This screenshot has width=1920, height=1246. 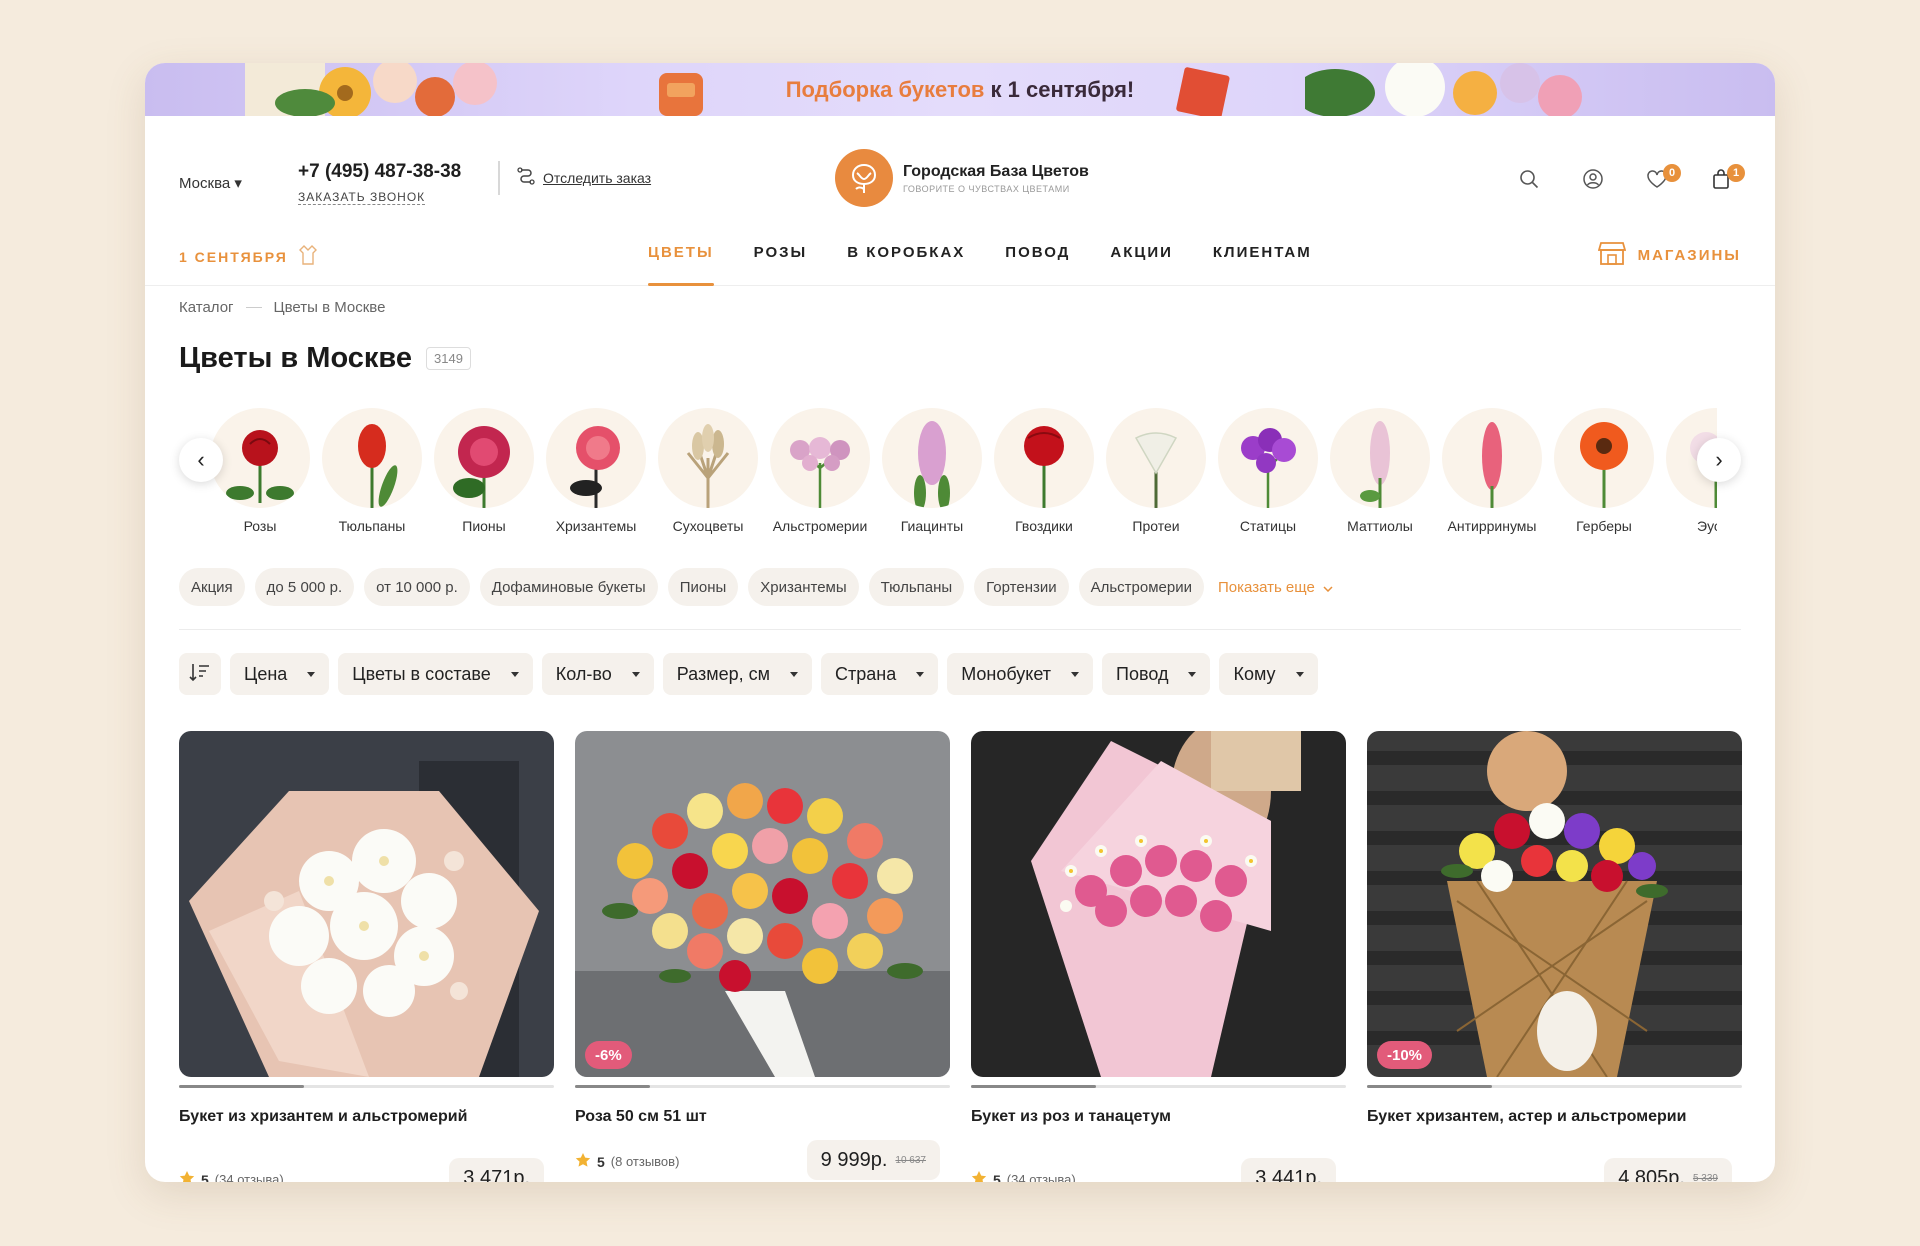 I want to click on category-item: Антирринумы, so click(x=1492, y=471).